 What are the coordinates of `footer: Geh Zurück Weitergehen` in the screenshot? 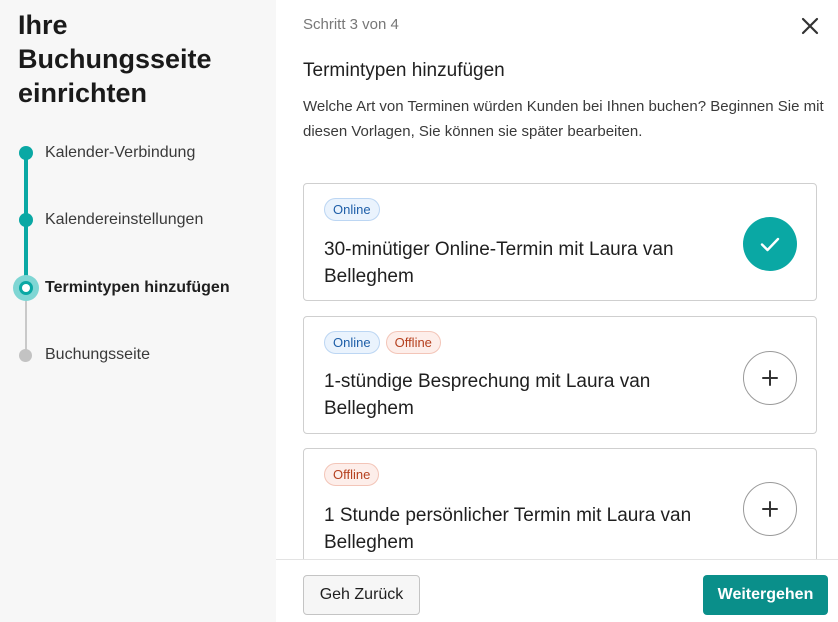 It's located at (557, 590).